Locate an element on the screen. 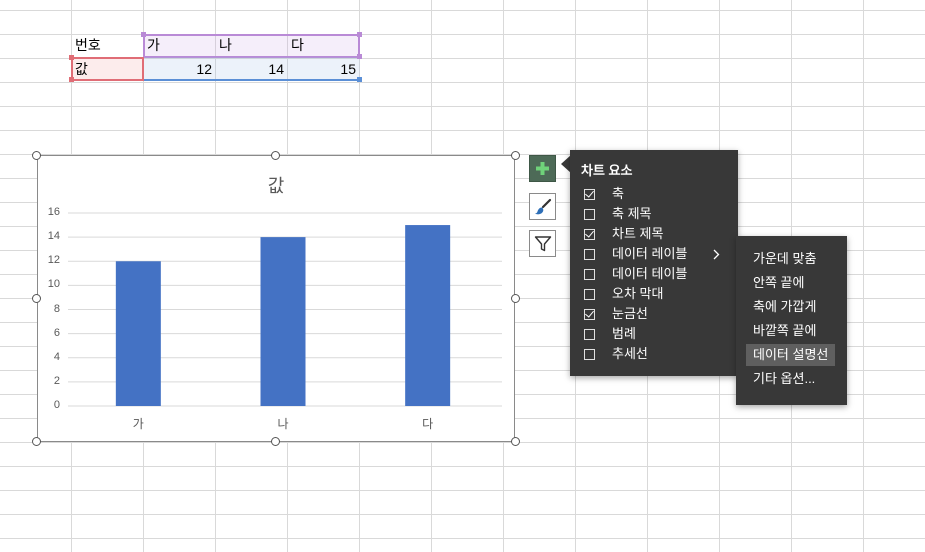  cell-b2: 12 is located at coordinates (179, 69).